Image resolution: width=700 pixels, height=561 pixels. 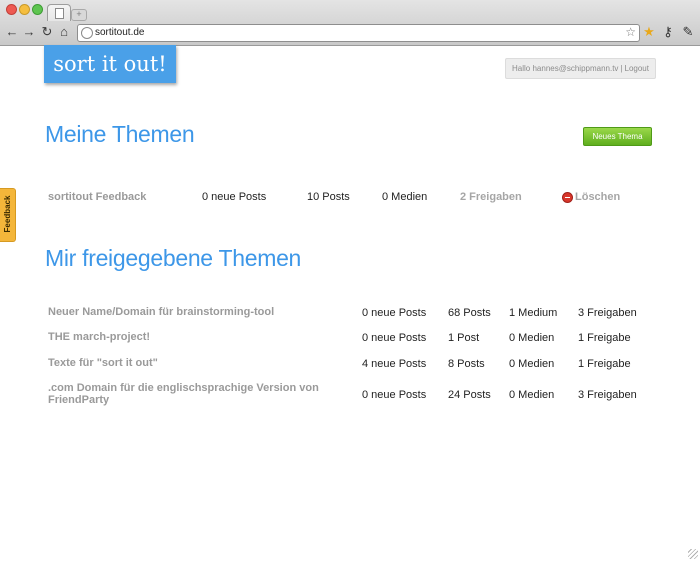 I want to click on site-logo: sort it out!, so click(x=110, y=64).